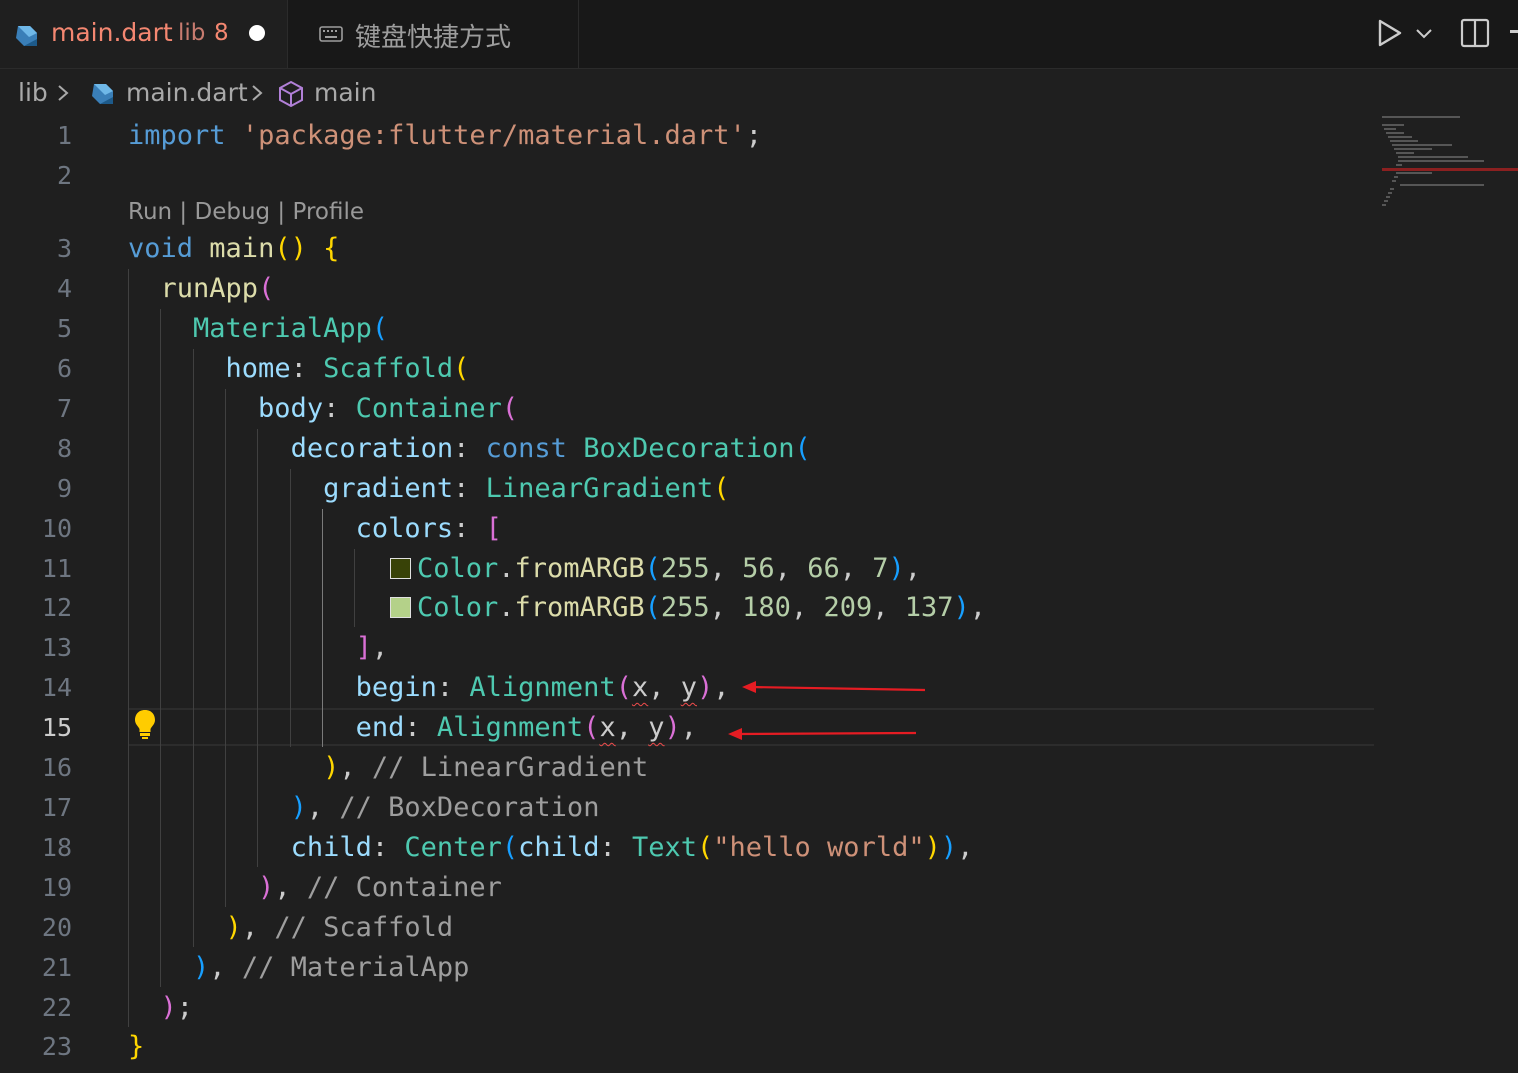  I want to click on play-icon, so click(1390, 35).